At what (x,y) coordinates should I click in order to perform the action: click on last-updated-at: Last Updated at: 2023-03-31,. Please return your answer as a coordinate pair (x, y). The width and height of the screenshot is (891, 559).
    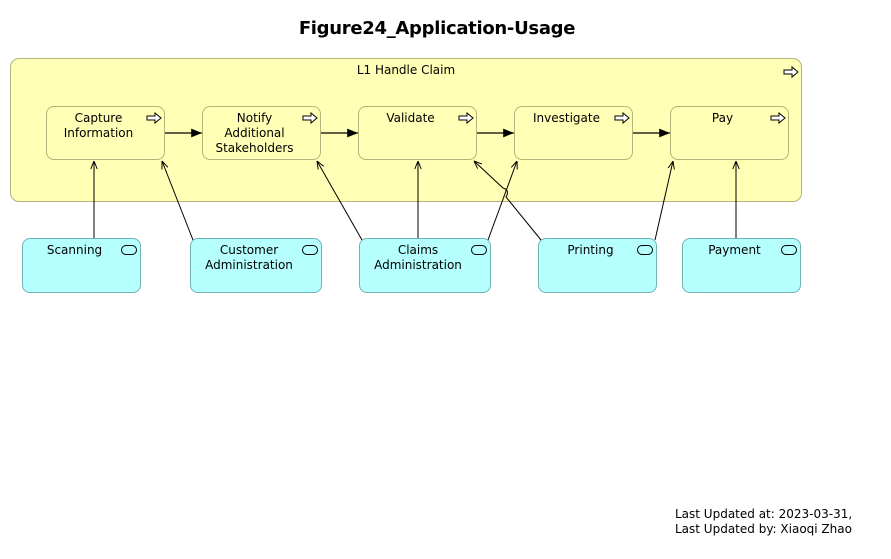
    Looking at the image, I should click on (764, 514).